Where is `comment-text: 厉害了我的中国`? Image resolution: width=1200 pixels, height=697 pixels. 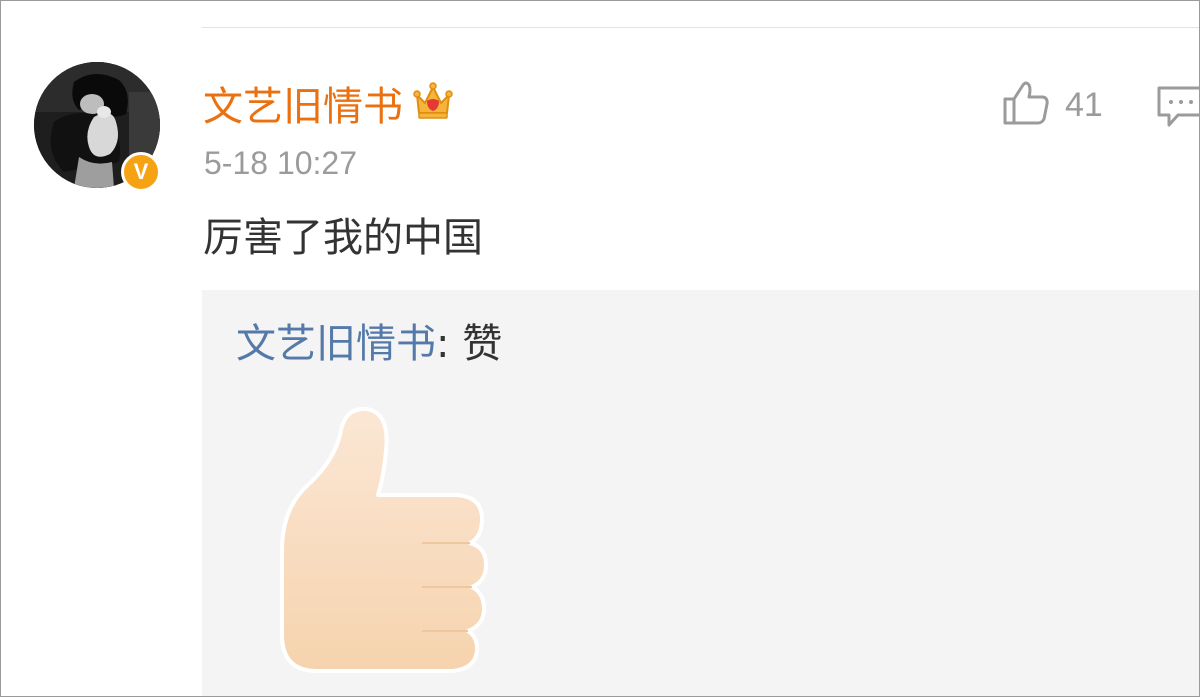
comment-text: 厉害了我的中国 is located at coordinates (343, 238).